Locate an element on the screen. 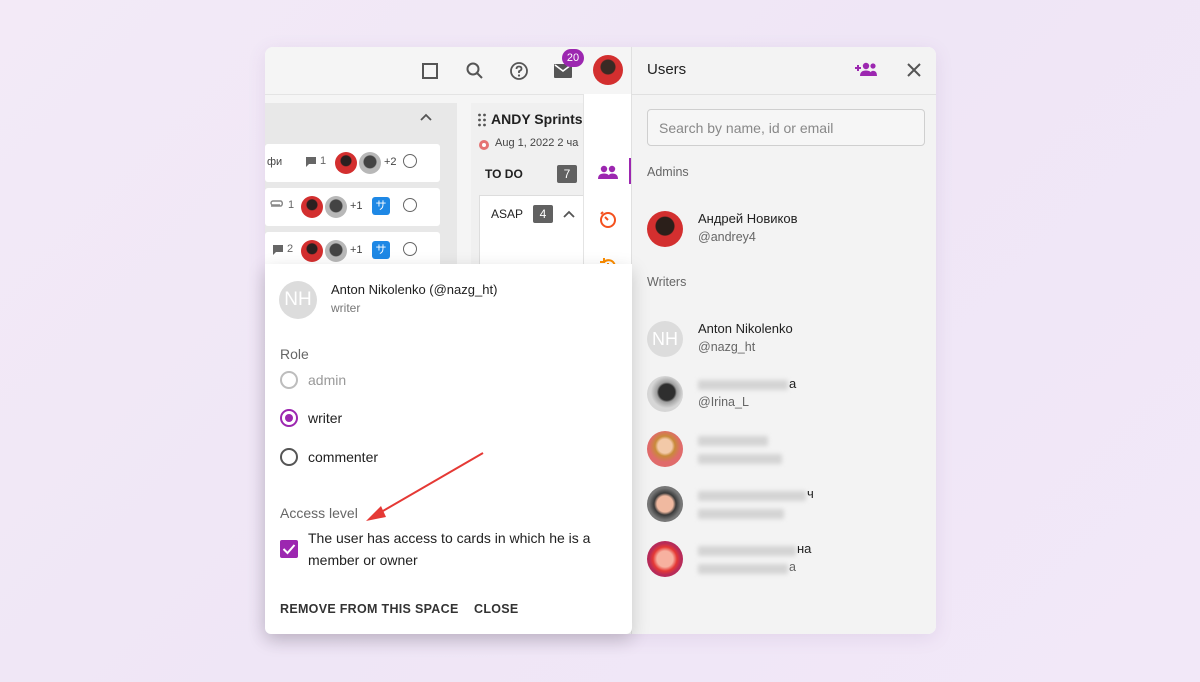 This screenshot has height=682, width=1200. current-user-avatar is located at coordinates (608, 70).